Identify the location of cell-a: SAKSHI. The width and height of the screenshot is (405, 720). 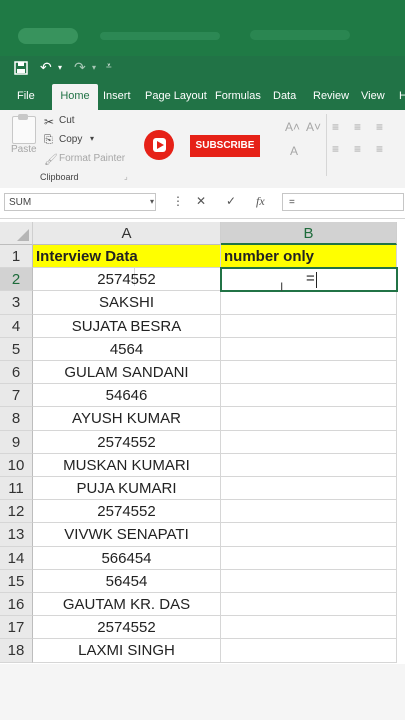
(127, 303).